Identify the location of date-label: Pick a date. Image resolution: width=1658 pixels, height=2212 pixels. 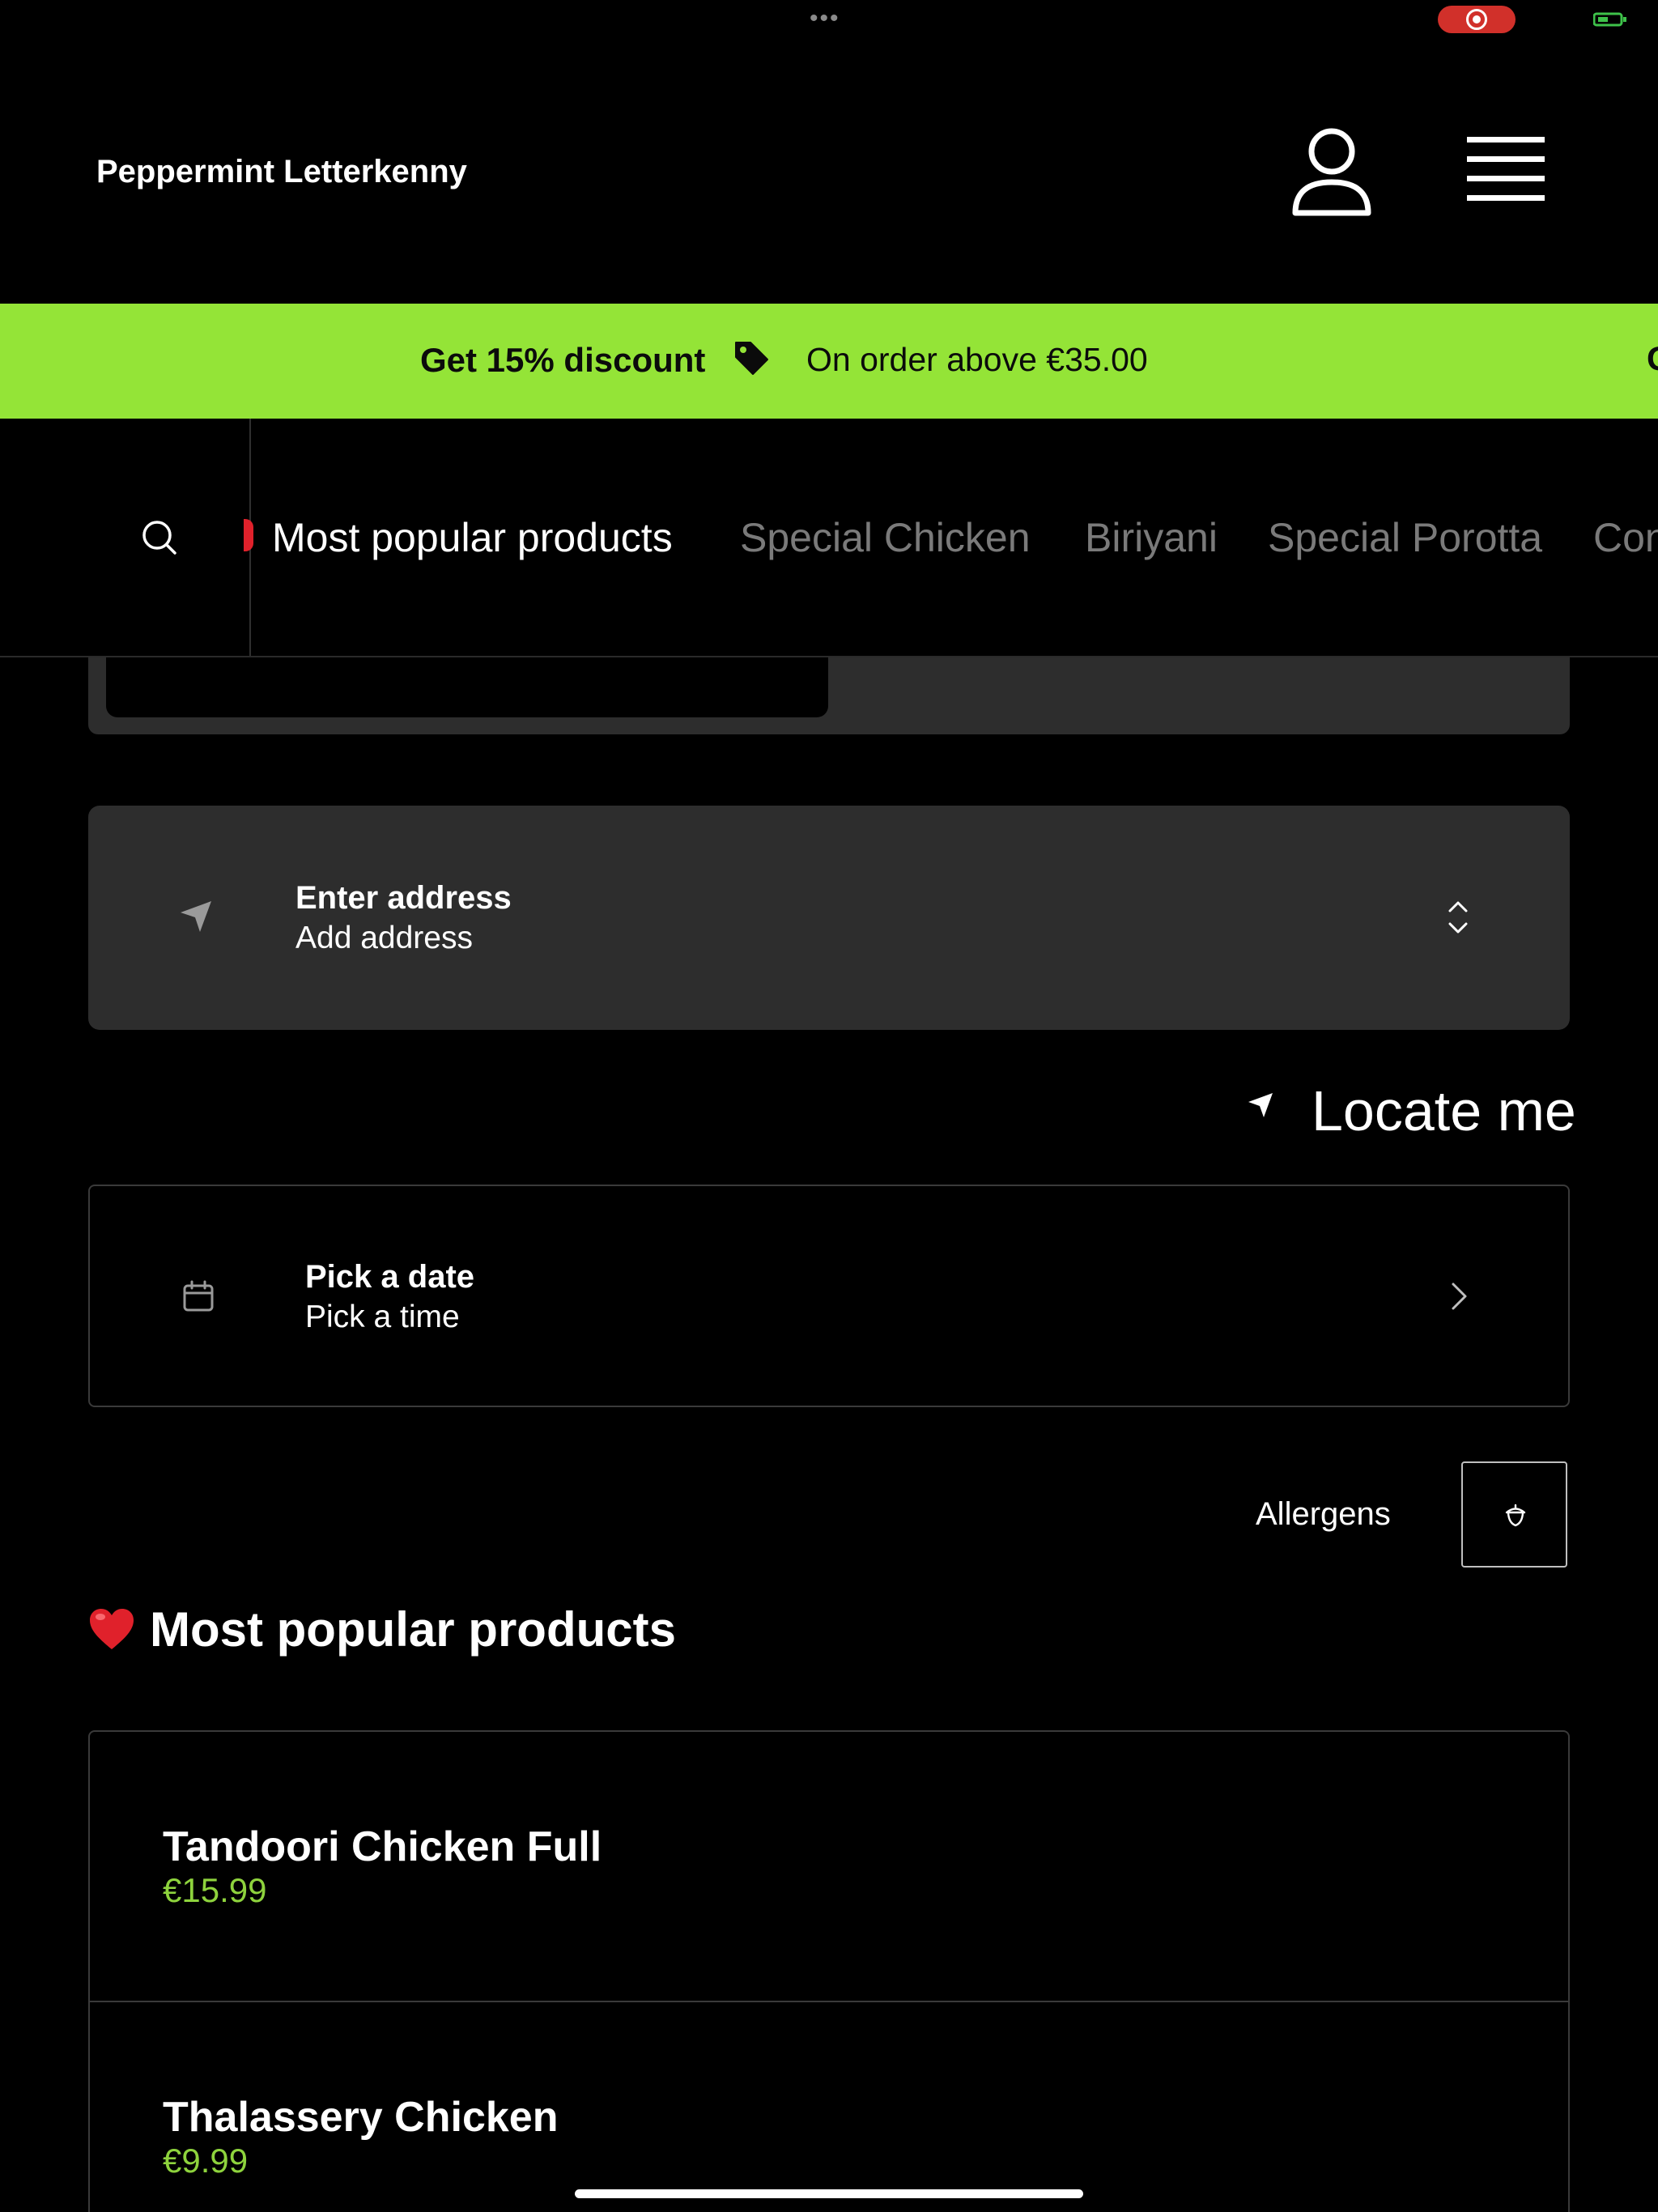
(390, 1277).